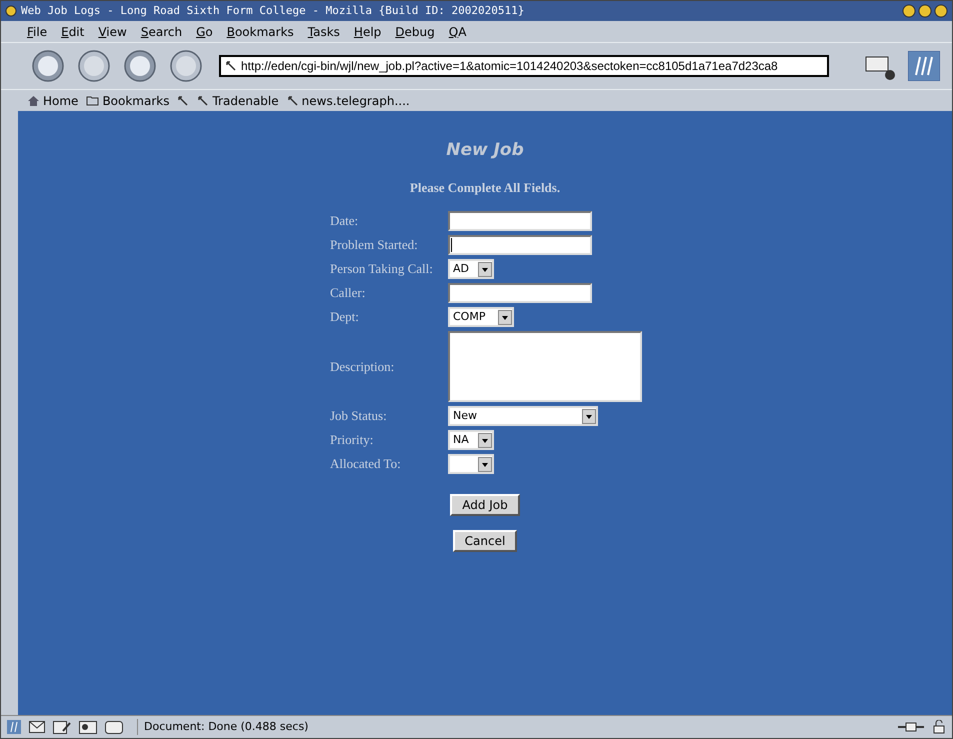 The image size is (953, 739). I want to click on menu-item: Debug, so click(415, 31).